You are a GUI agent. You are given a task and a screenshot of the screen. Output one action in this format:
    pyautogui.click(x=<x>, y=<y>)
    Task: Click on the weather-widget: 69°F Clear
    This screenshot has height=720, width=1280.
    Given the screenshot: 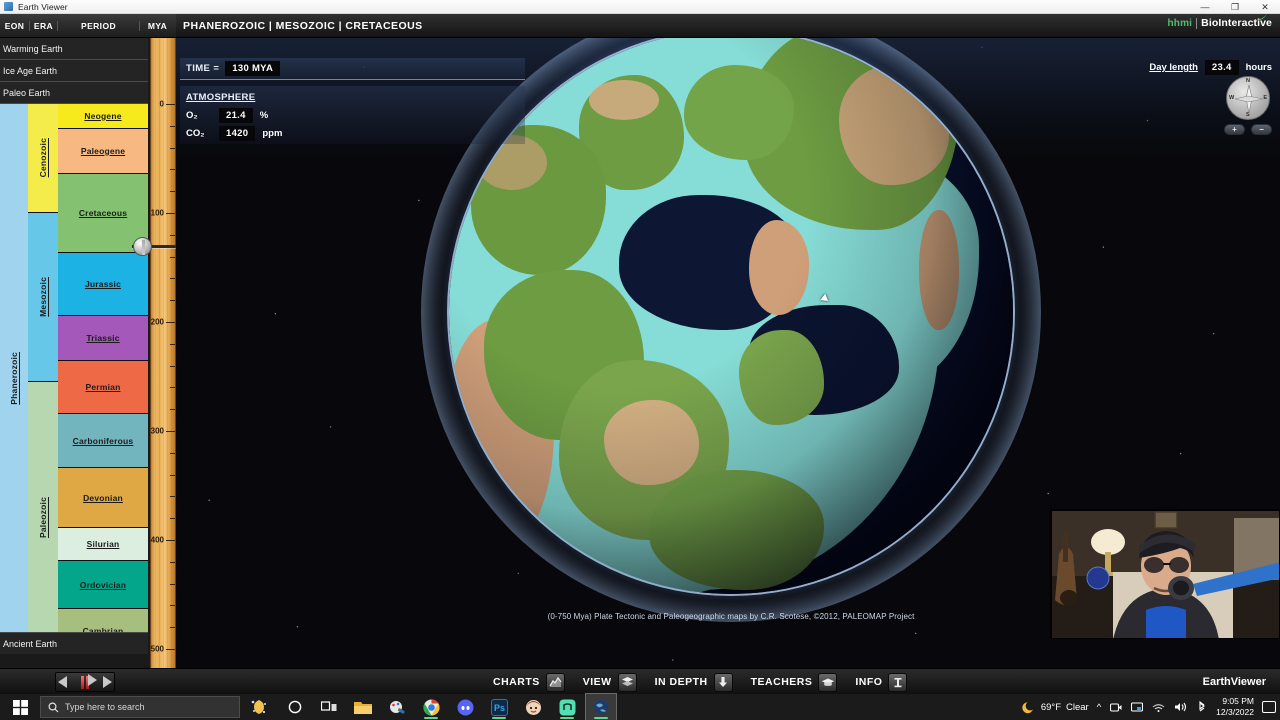 What is the action you would take?
    pyautogui.click(x=1055, y=707)
    